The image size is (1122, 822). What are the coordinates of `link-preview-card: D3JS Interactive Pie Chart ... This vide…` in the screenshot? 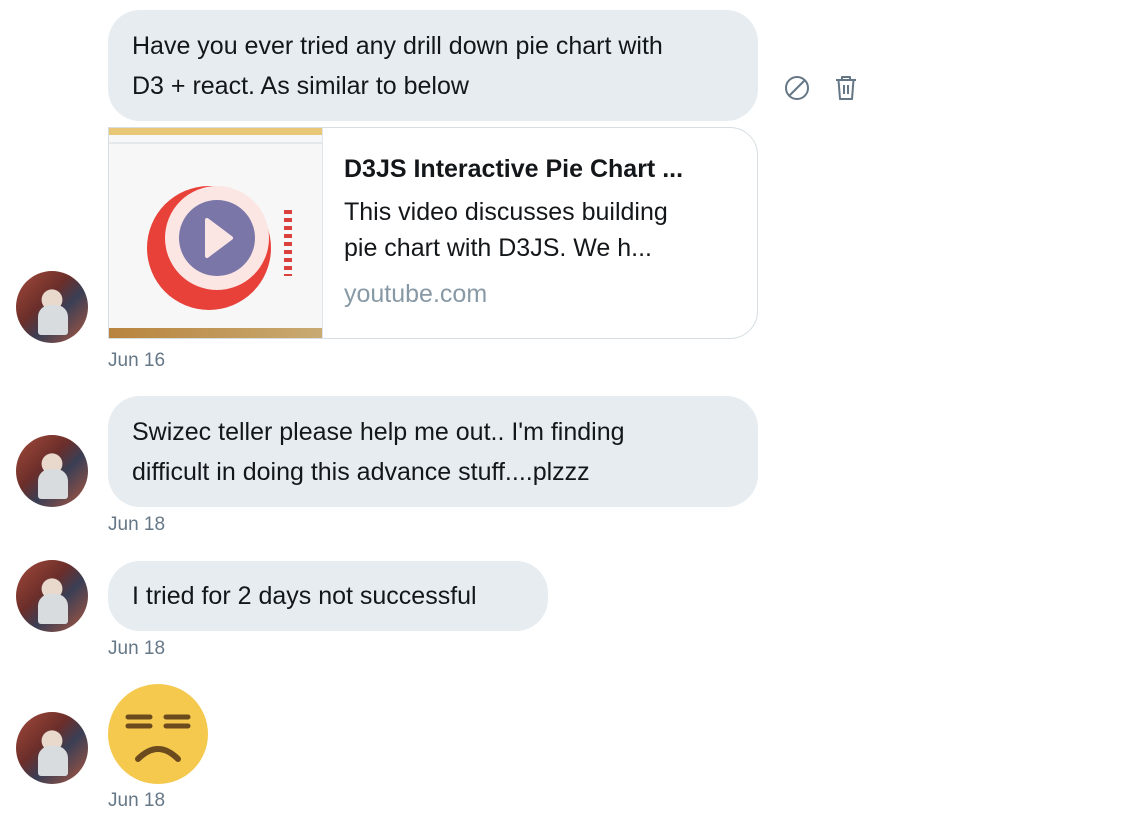 It's located at (433, 233).